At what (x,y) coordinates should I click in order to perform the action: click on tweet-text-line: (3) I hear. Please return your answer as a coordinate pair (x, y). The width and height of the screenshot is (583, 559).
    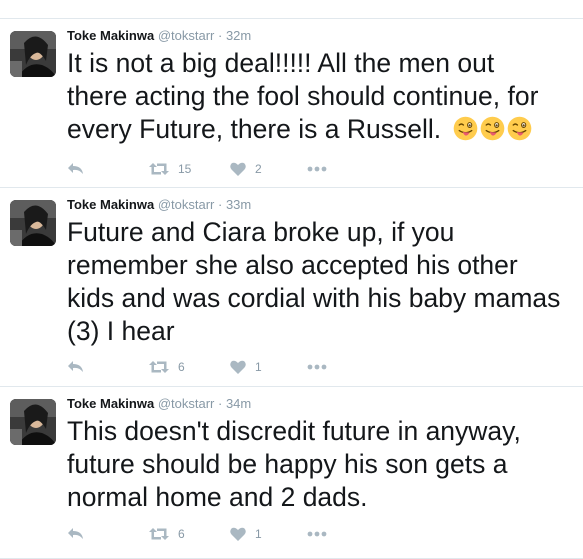
    Looking at the image, I should click on (121, 331).